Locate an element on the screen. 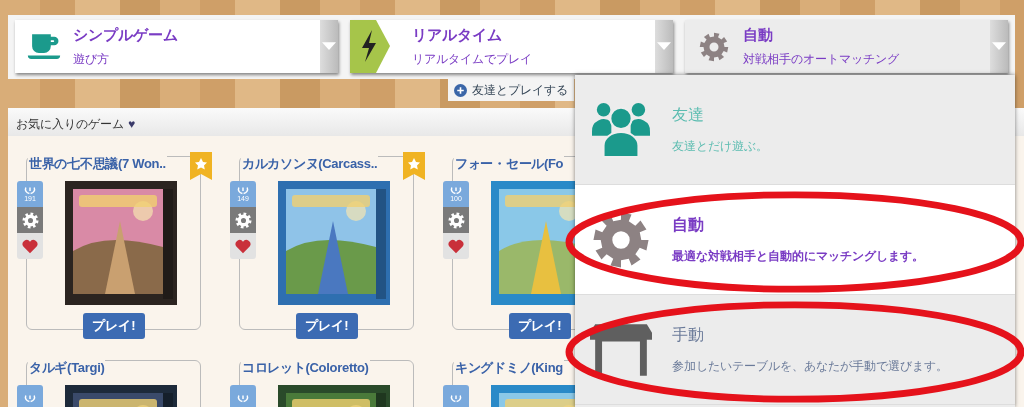 Image resolution: width=1024 pixels, height=407 pixels. people-icon is located at coordinates (621, 129).